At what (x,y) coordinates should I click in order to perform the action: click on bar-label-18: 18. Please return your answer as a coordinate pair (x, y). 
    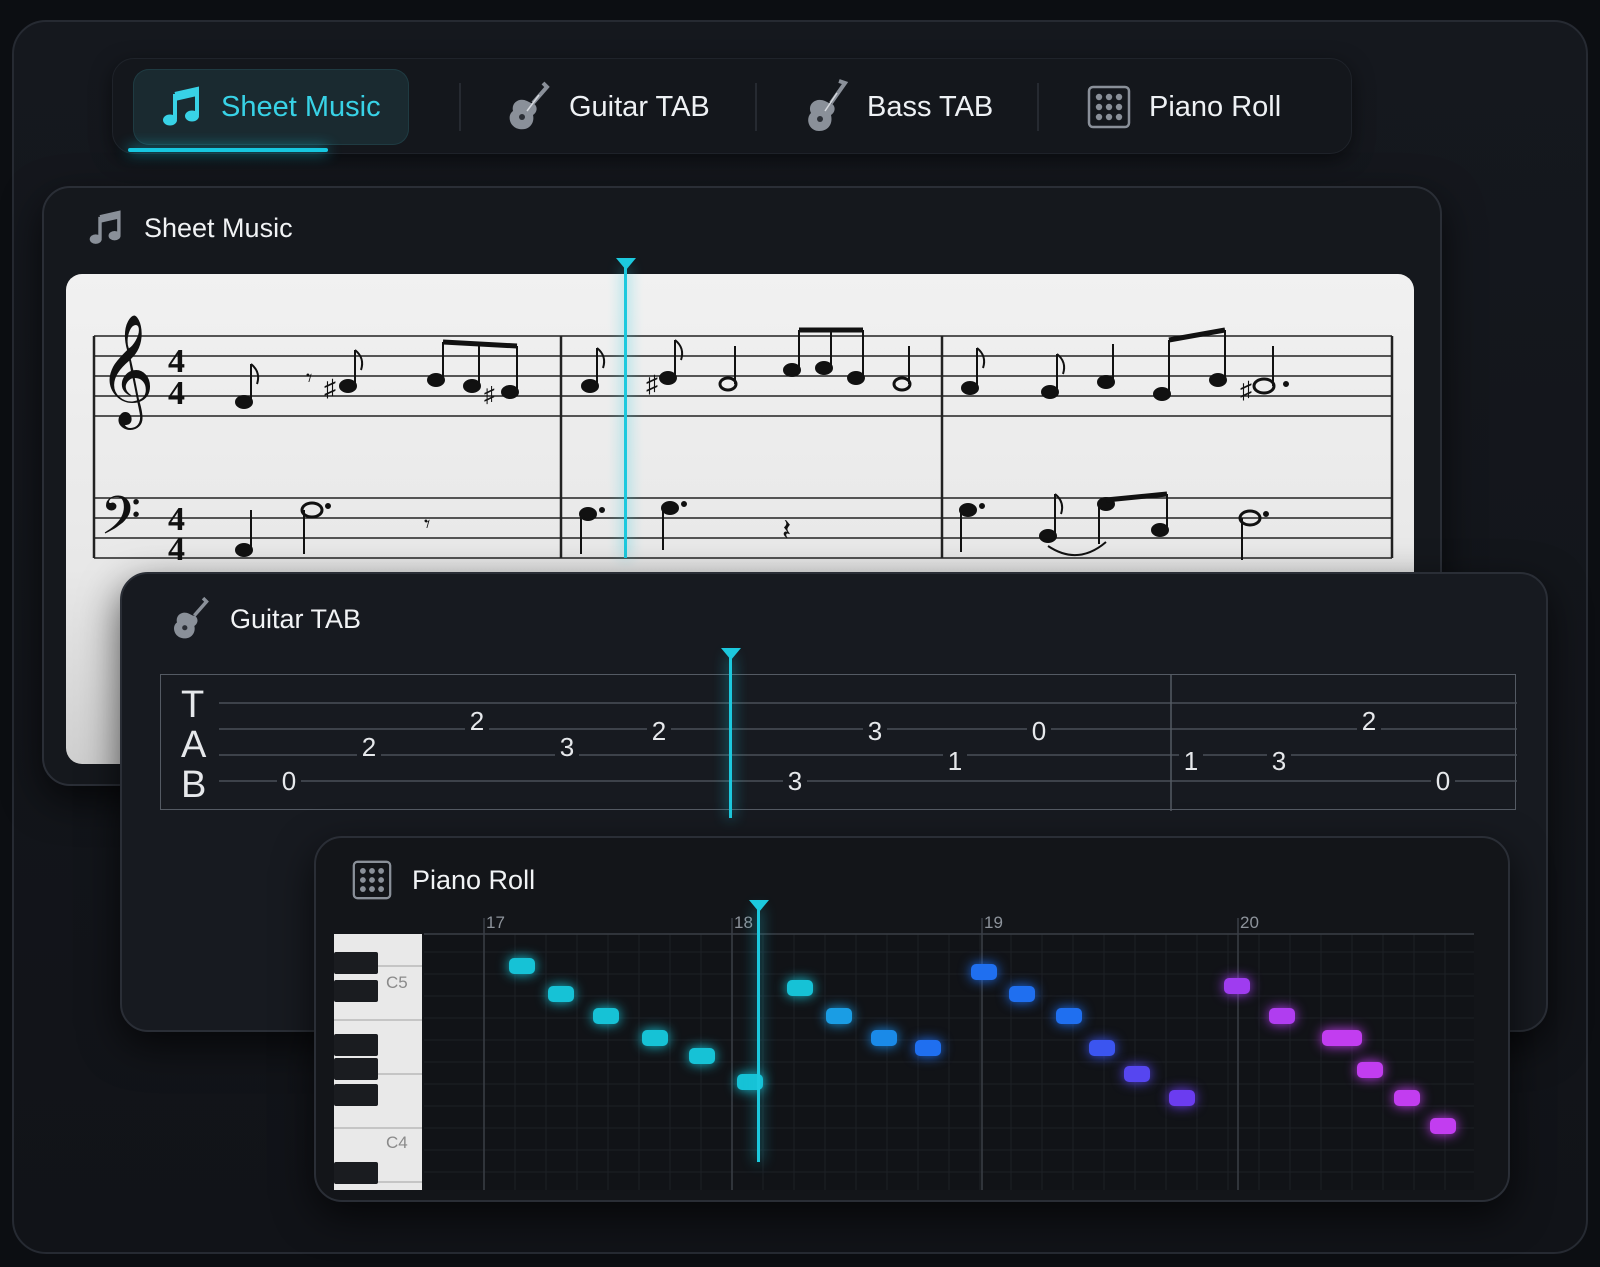
    Looking at the image, I should click on (743, 922).